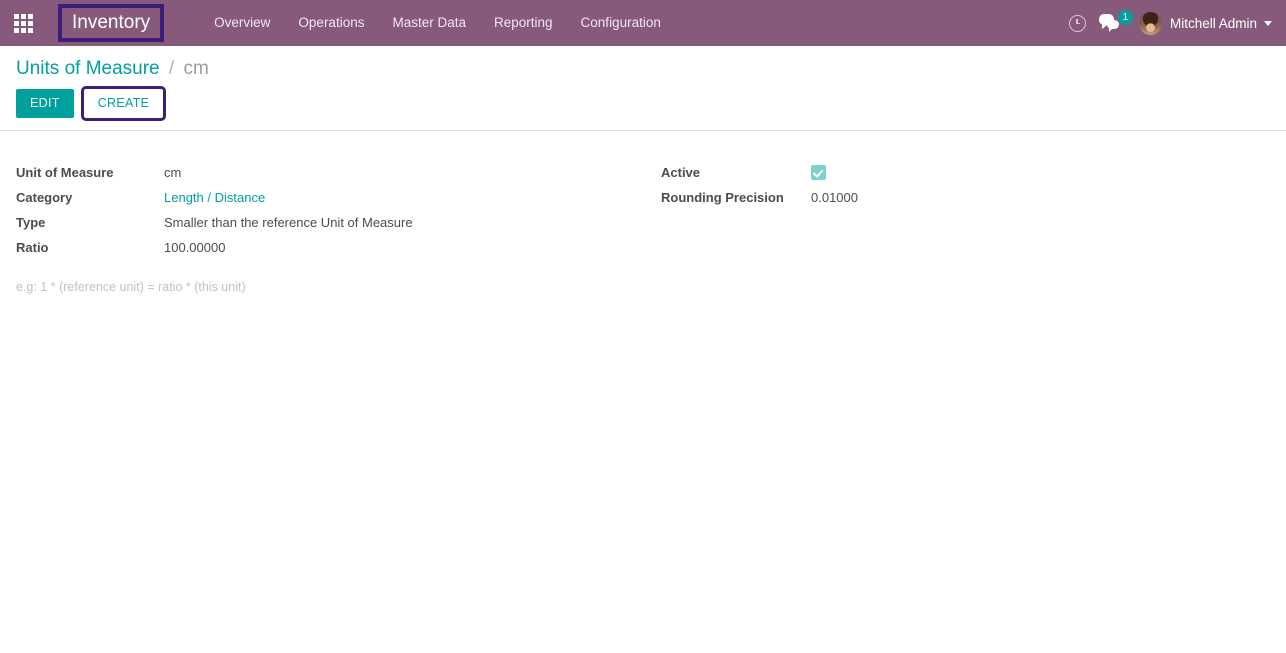 The image size is (1286, 653). I want to click on field-row-category: Category Length / Distance, so click(329, 202).